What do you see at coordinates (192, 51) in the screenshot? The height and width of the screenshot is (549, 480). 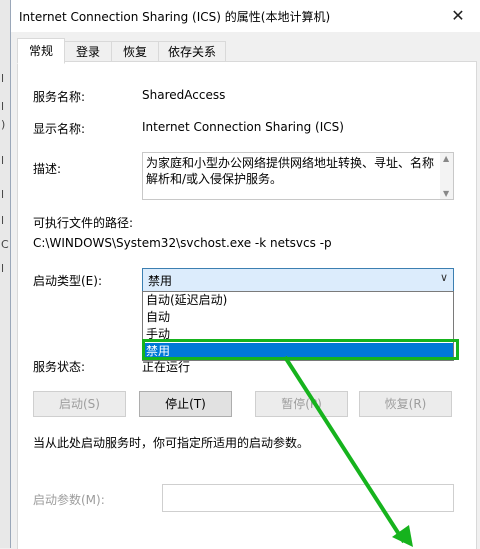 I see `tab-dependencies: 依存关系` at bounding box center [192, 51].